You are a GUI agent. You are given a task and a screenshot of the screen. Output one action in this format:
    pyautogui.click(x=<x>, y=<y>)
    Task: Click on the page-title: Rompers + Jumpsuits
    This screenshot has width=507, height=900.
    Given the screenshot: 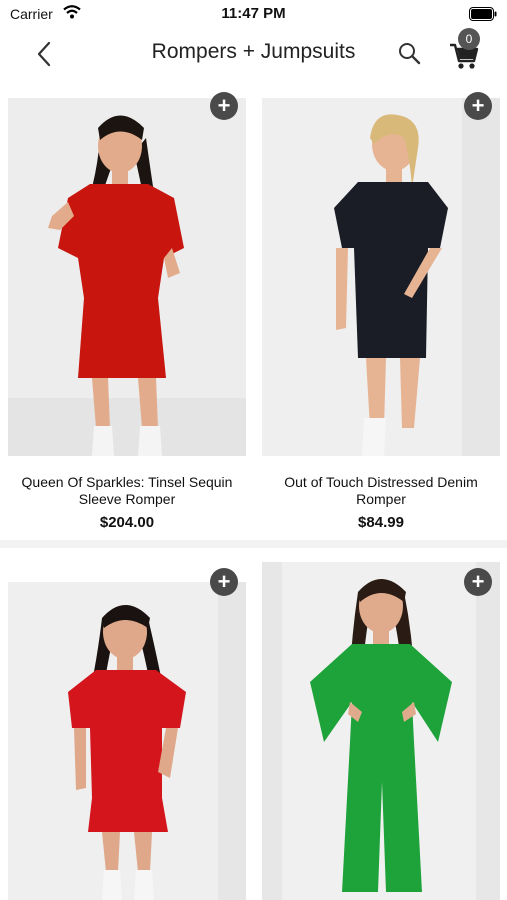 What is the action you would take?
    pyautogui.click(x=253, y=51)
    